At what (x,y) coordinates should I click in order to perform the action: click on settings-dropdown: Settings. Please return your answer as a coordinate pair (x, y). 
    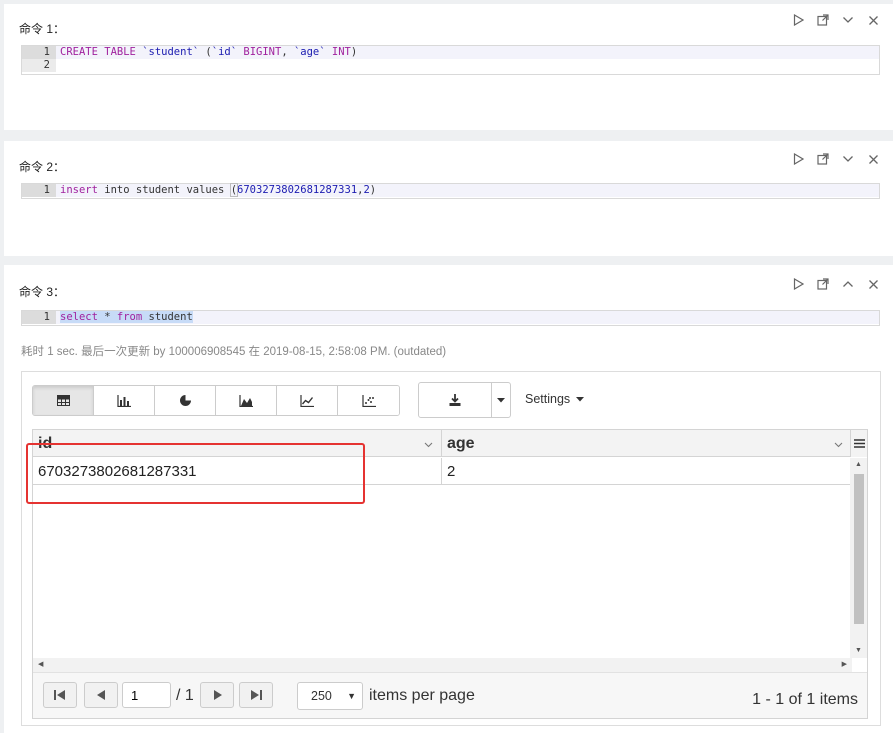
    Looking at the image, I should click on (554, 399).